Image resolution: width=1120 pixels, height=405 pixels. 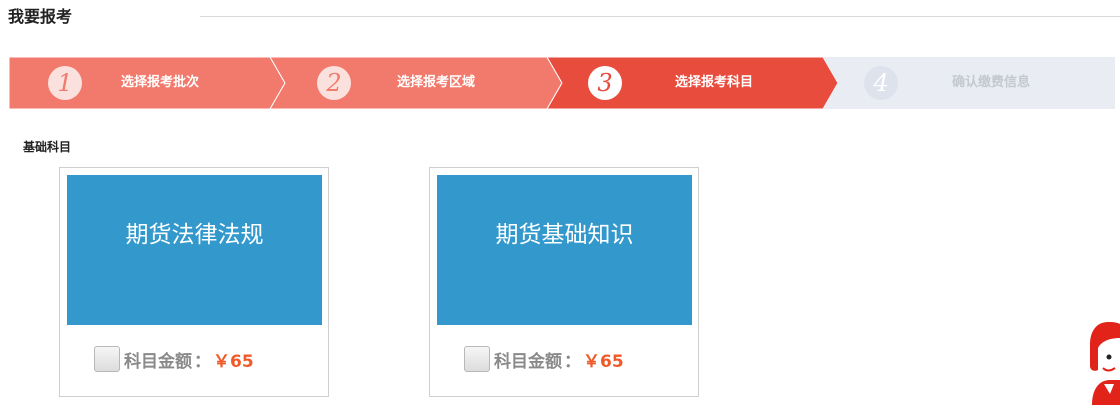 I want to click on step-1-label: 选择报考批次, so click(x=160, y=82).